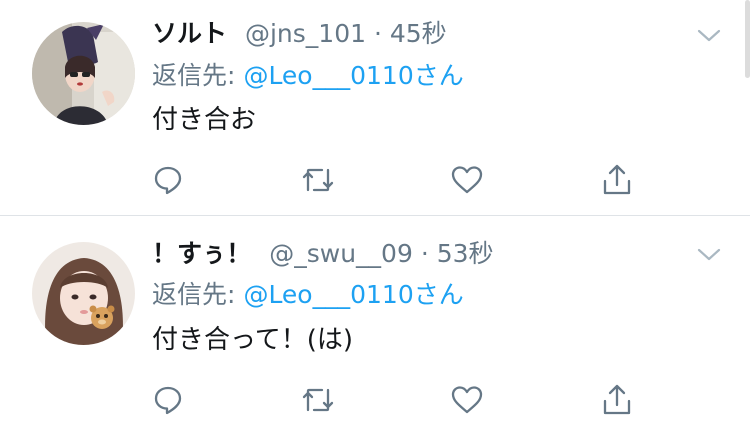  What do you see at coordinates (305, 33) in the screenshot?
I see `user-handle: @jns_101` at bounding box center [305, 33].